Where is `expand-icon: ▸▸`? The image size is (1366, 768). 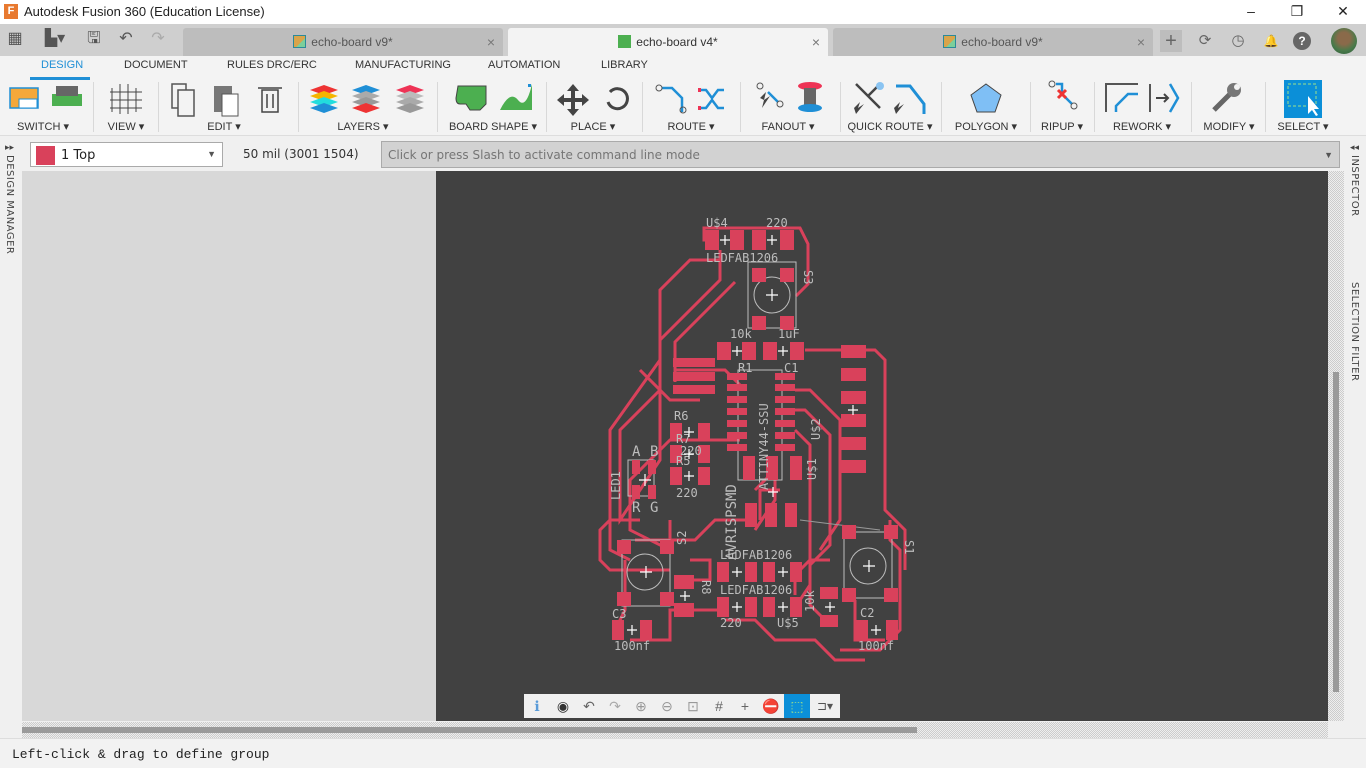
expand-icon: ▸▸ is located at coordinates (9, 147).